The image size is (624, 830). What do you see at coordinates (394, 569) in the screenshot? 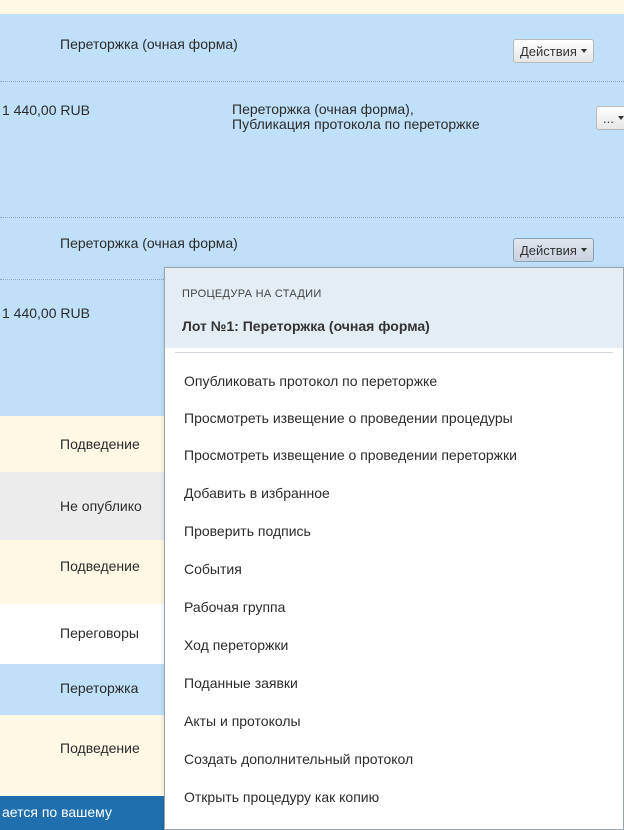
I see `menu-item-events: События` at bounding box center [394, 569].